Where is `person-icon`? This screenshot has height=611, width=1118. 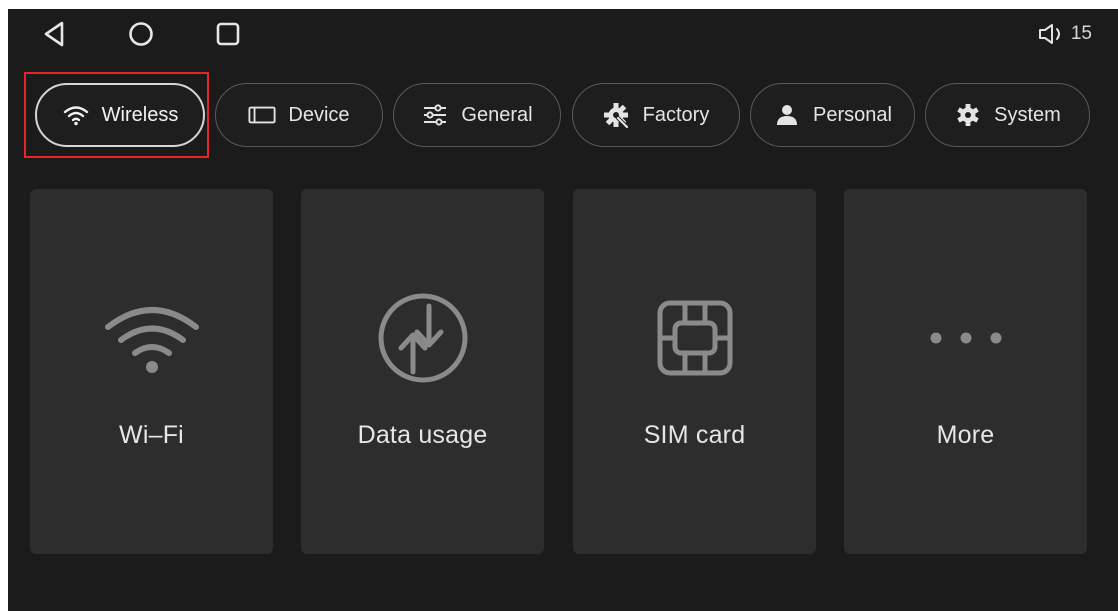
person-icon is located at coordinates (787, 115).